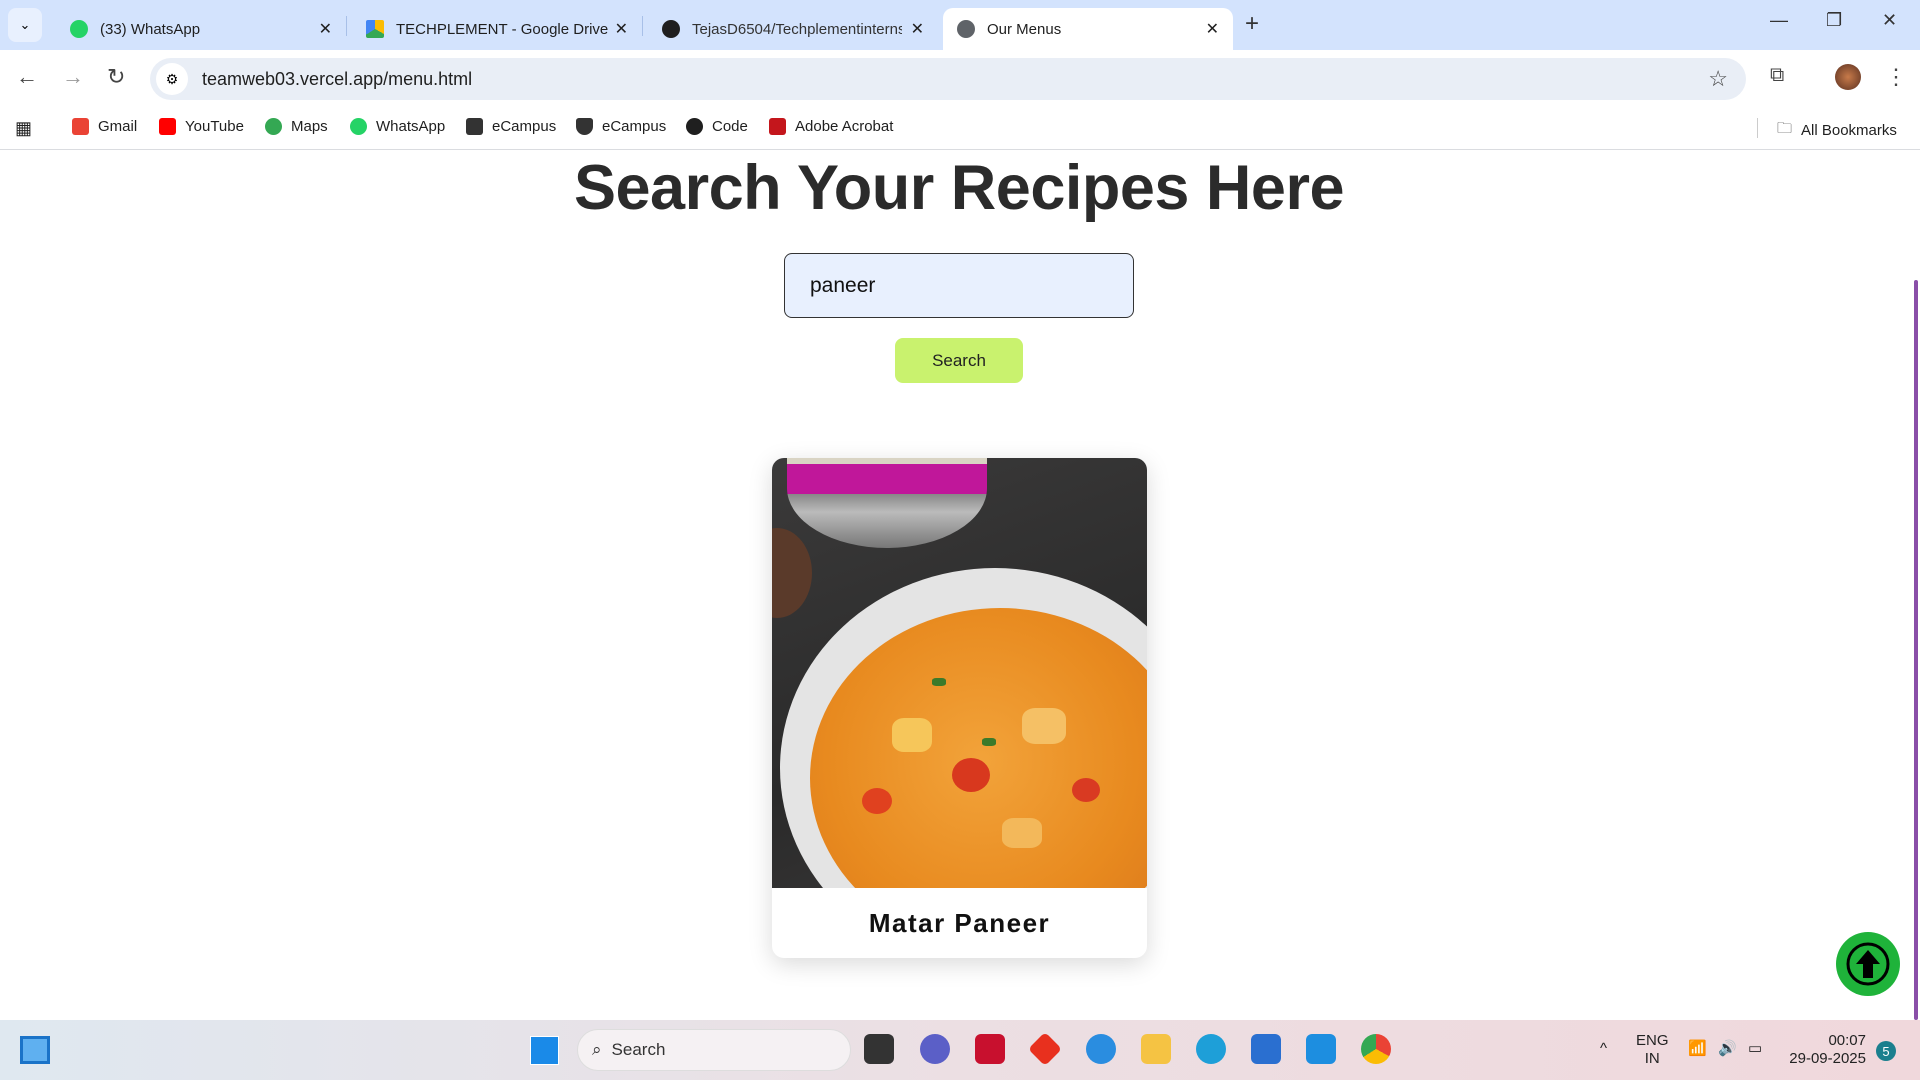 This screenshot has width=1920, height=1080. What do you see at coordinates (23, 128) in the screenshot?
I see `apps-icon: ▦` at bounding box center [23, 128].